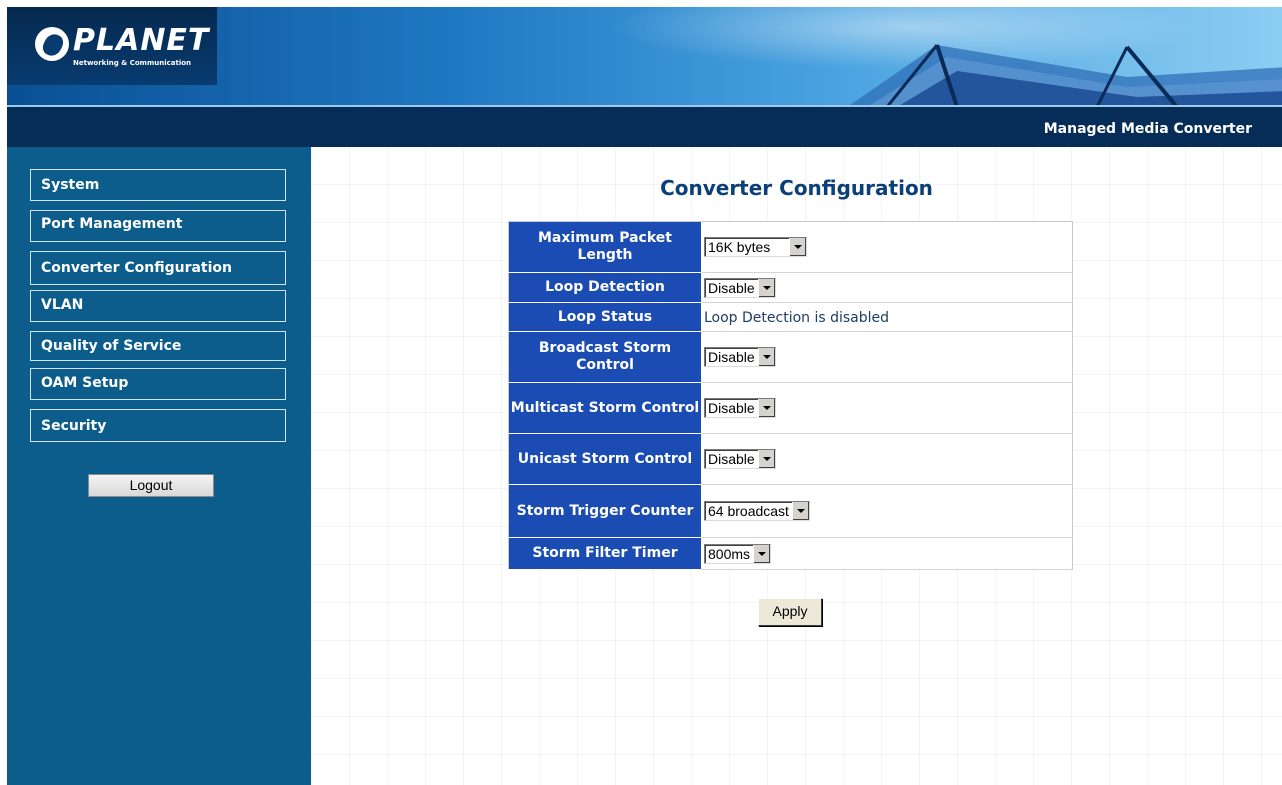 This screenshot has width=1282, height=785. I want to click on table-row: Unicast Storm Control Disable, so click(790, 459).